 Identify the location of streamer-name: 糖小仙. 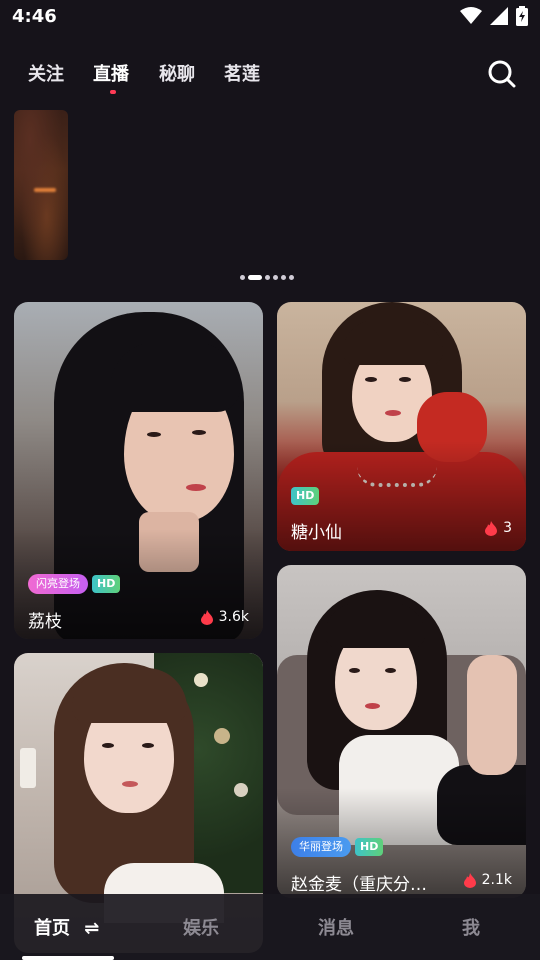
(316, 533).